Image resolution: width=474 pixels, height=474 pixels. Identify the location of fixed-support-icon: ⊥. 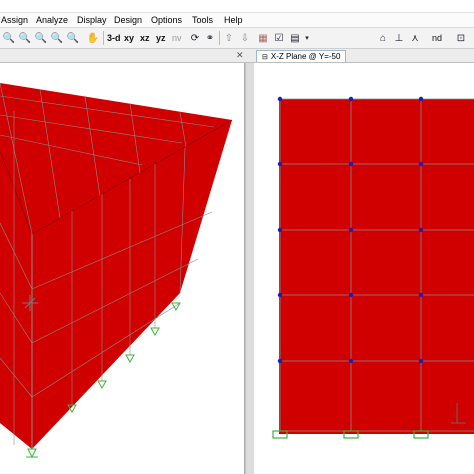
(399, 38).